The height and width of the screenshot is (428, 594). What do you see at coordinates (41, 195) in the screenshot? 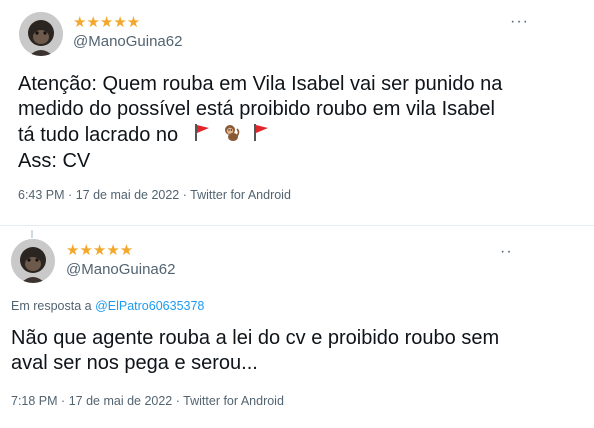
I see `tweet-time: 6:43 PM` at bounding box center [41, 195].